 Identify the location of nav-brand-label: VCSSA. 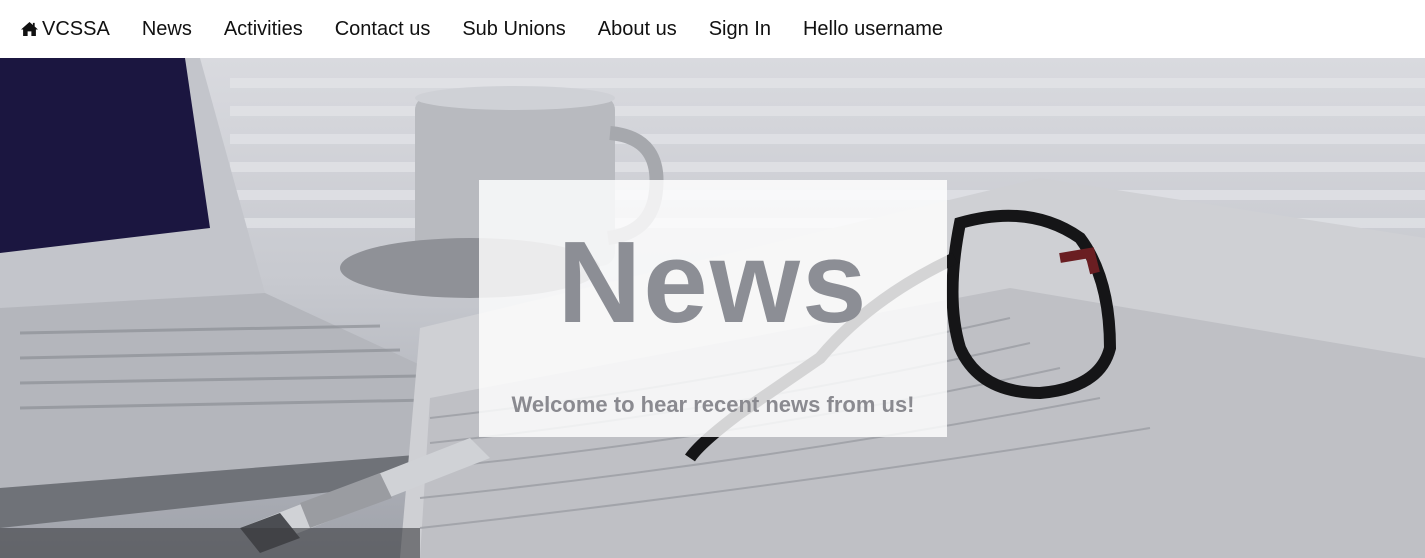
(76, 28).